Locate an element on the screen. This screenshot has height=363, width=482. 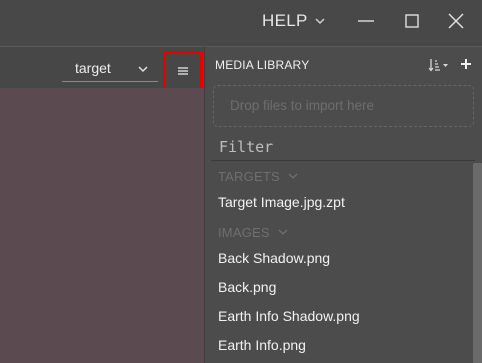
maximize-icon is located at coordinates (412, 21).